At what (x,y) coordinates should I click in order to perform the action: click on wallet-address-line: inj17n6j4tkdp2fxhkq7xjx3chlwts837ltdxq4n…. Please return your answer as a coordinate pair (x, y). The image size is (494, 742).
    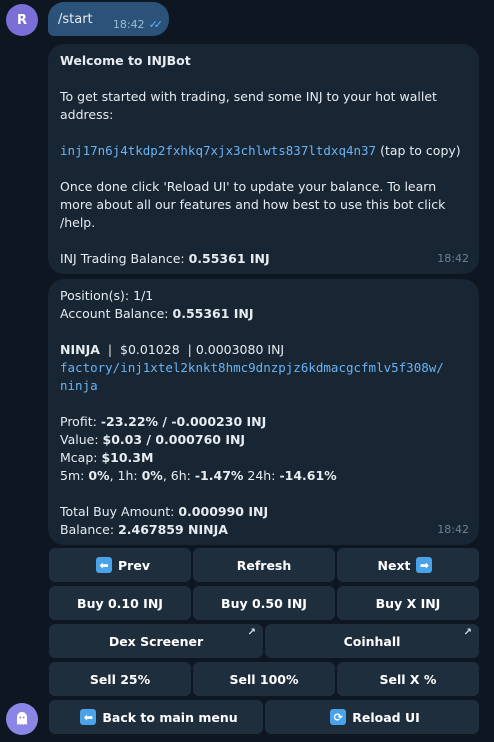
    Looking at the image, I should click on (263, 151).